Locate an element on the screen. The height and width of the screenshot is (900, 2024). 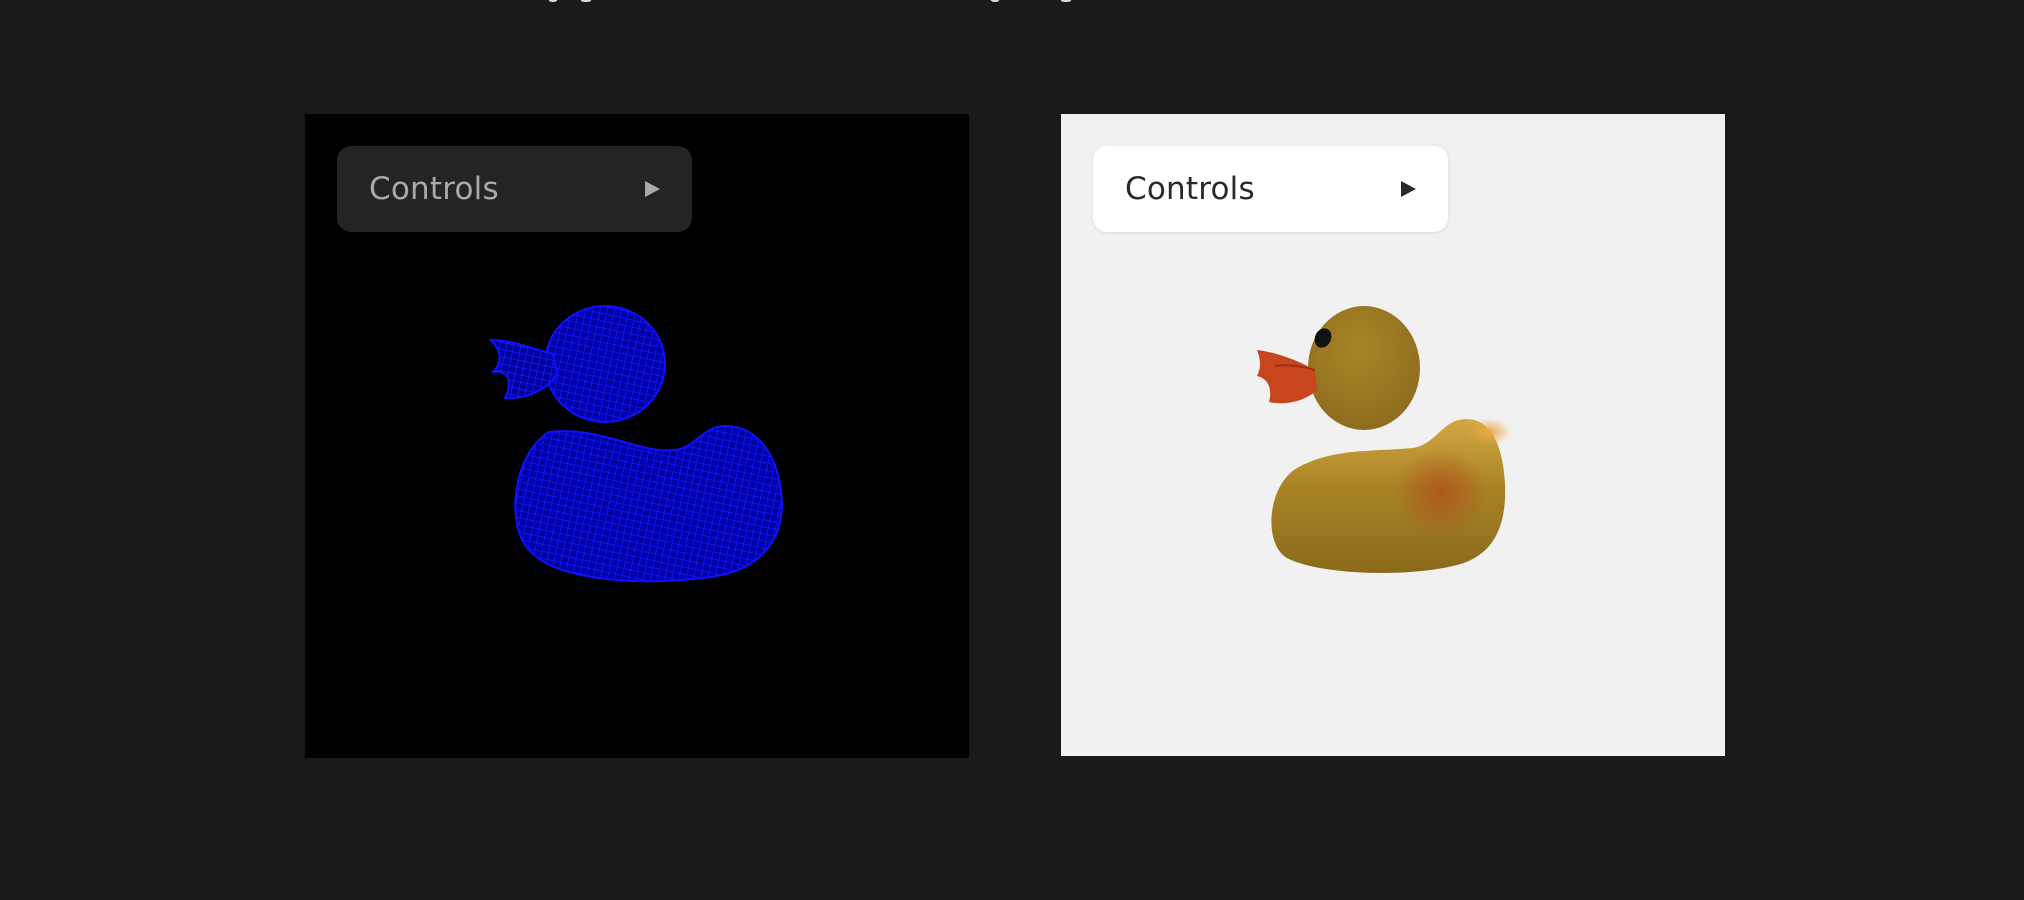
wireframe-duck-model is located at coordinates (635, 444).